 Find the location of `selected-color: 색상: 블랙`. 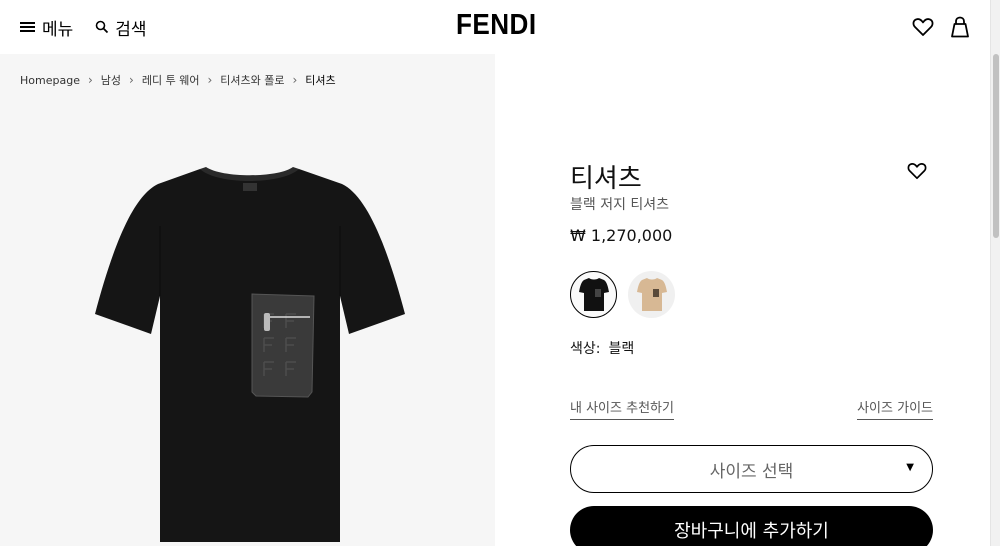

selected-color: 색상: 블랙 is located at coordinates (602, 348).